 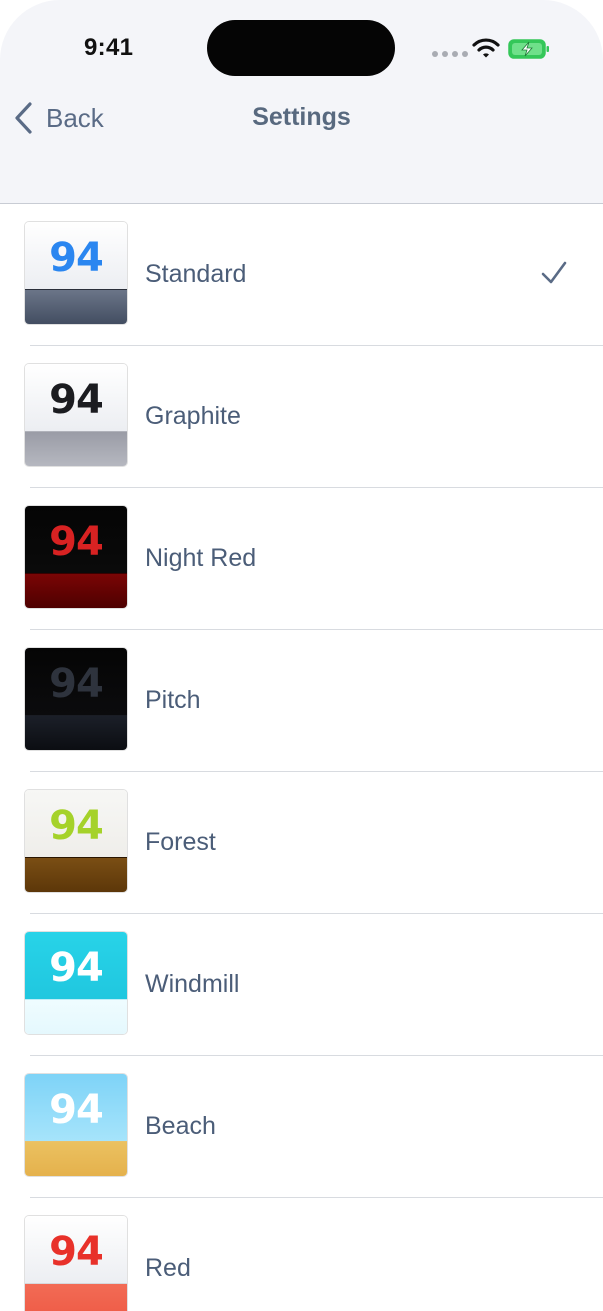 What do you see at coordinates (301, 48) in the screenshot?
I see `dynamic-island` at bounding box center [301, 48].